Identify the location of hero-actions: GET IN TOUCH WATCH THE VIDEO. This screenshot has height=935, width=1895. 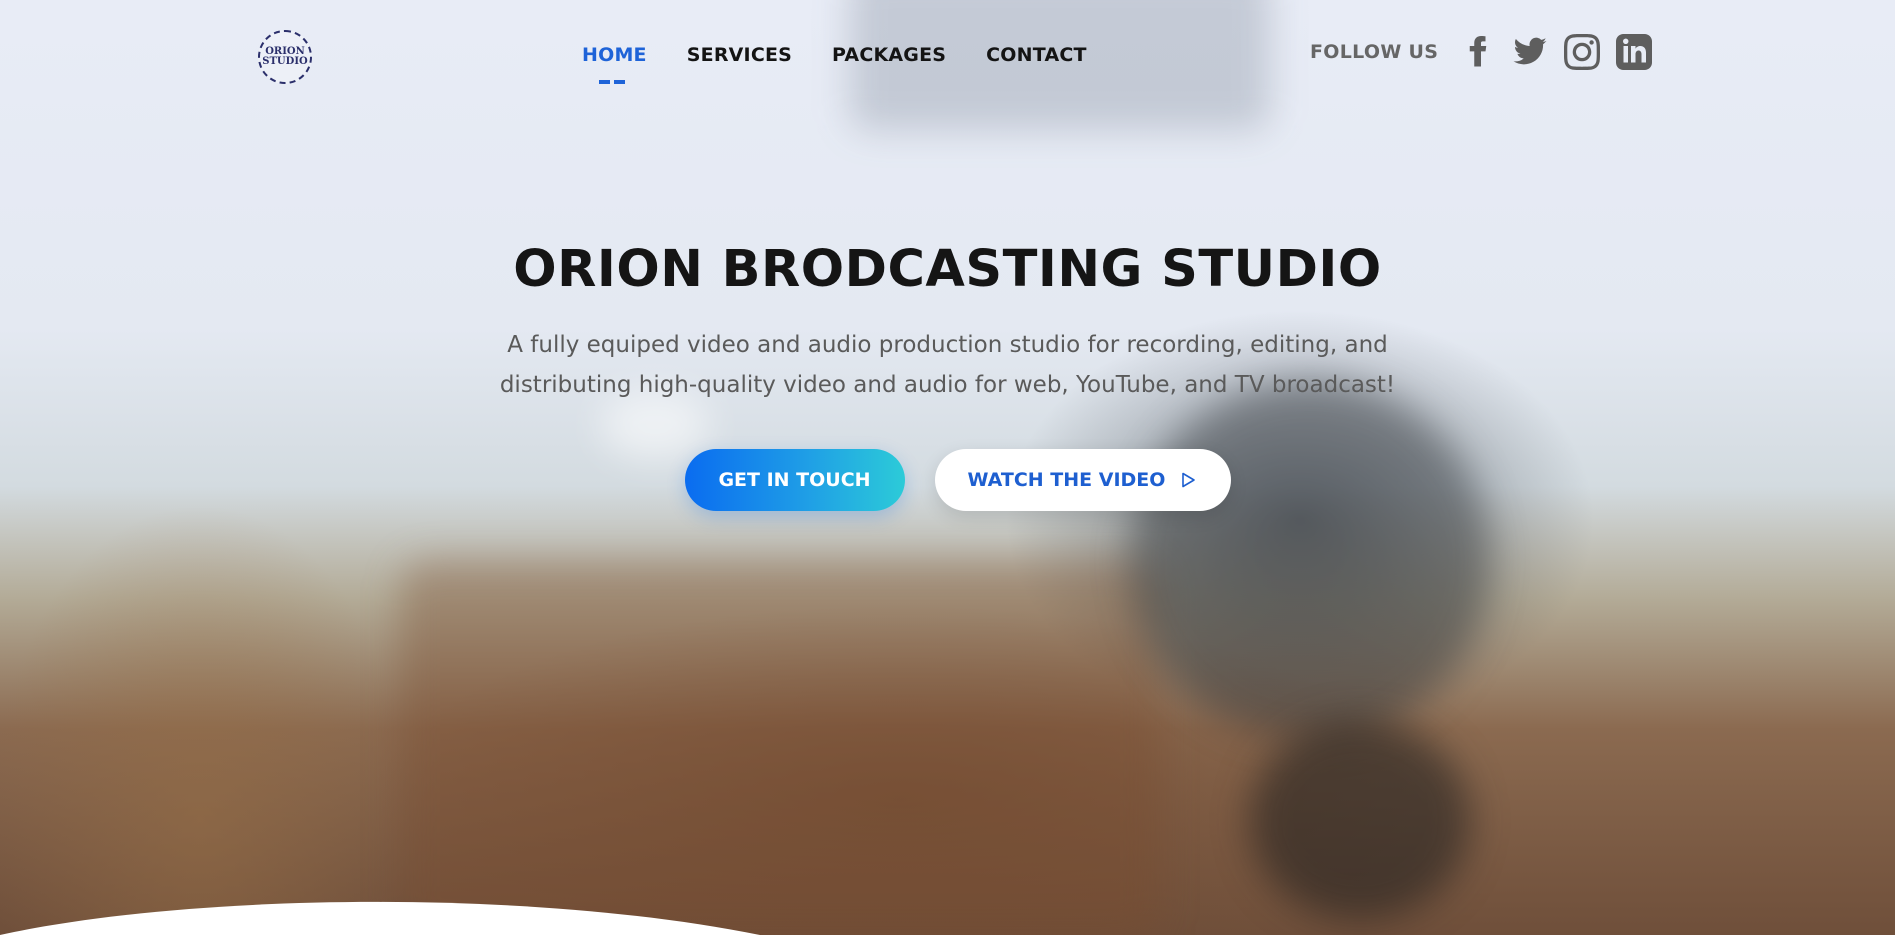
(947, 480).